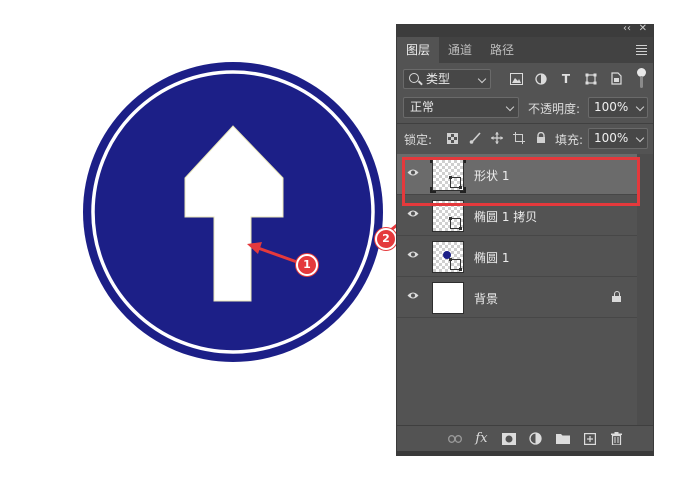  Describe the element at coordinates (554, 109) in the screenshot. I see `opacity-label: 不透明度:` at that location.